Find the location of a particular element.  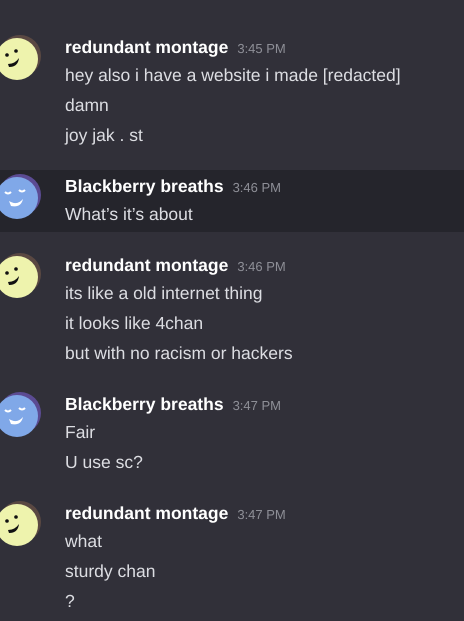

message-text: Fair is located at coordinates (80, 432).